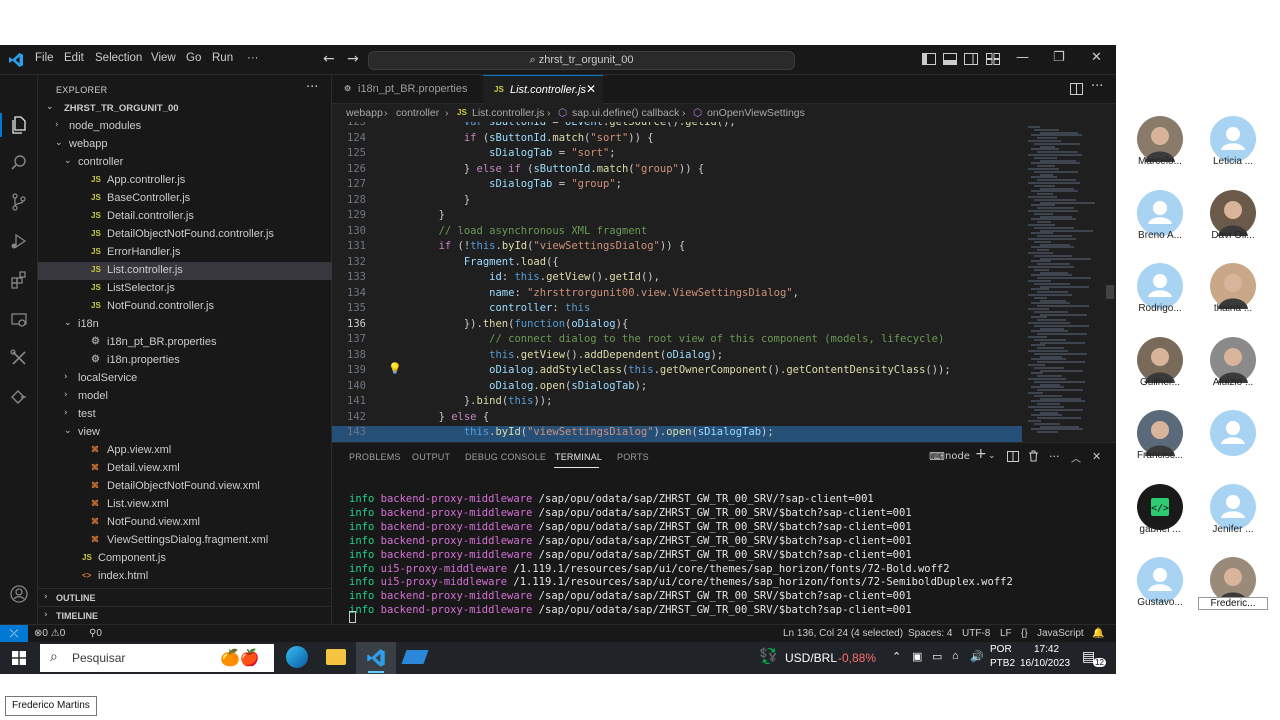 The image size is (1280, 720). Describe the element at coordinates (185, 343) in the screenshot. I see `tree-file: ⚙ i18n_pt_BR.properties` at that location.